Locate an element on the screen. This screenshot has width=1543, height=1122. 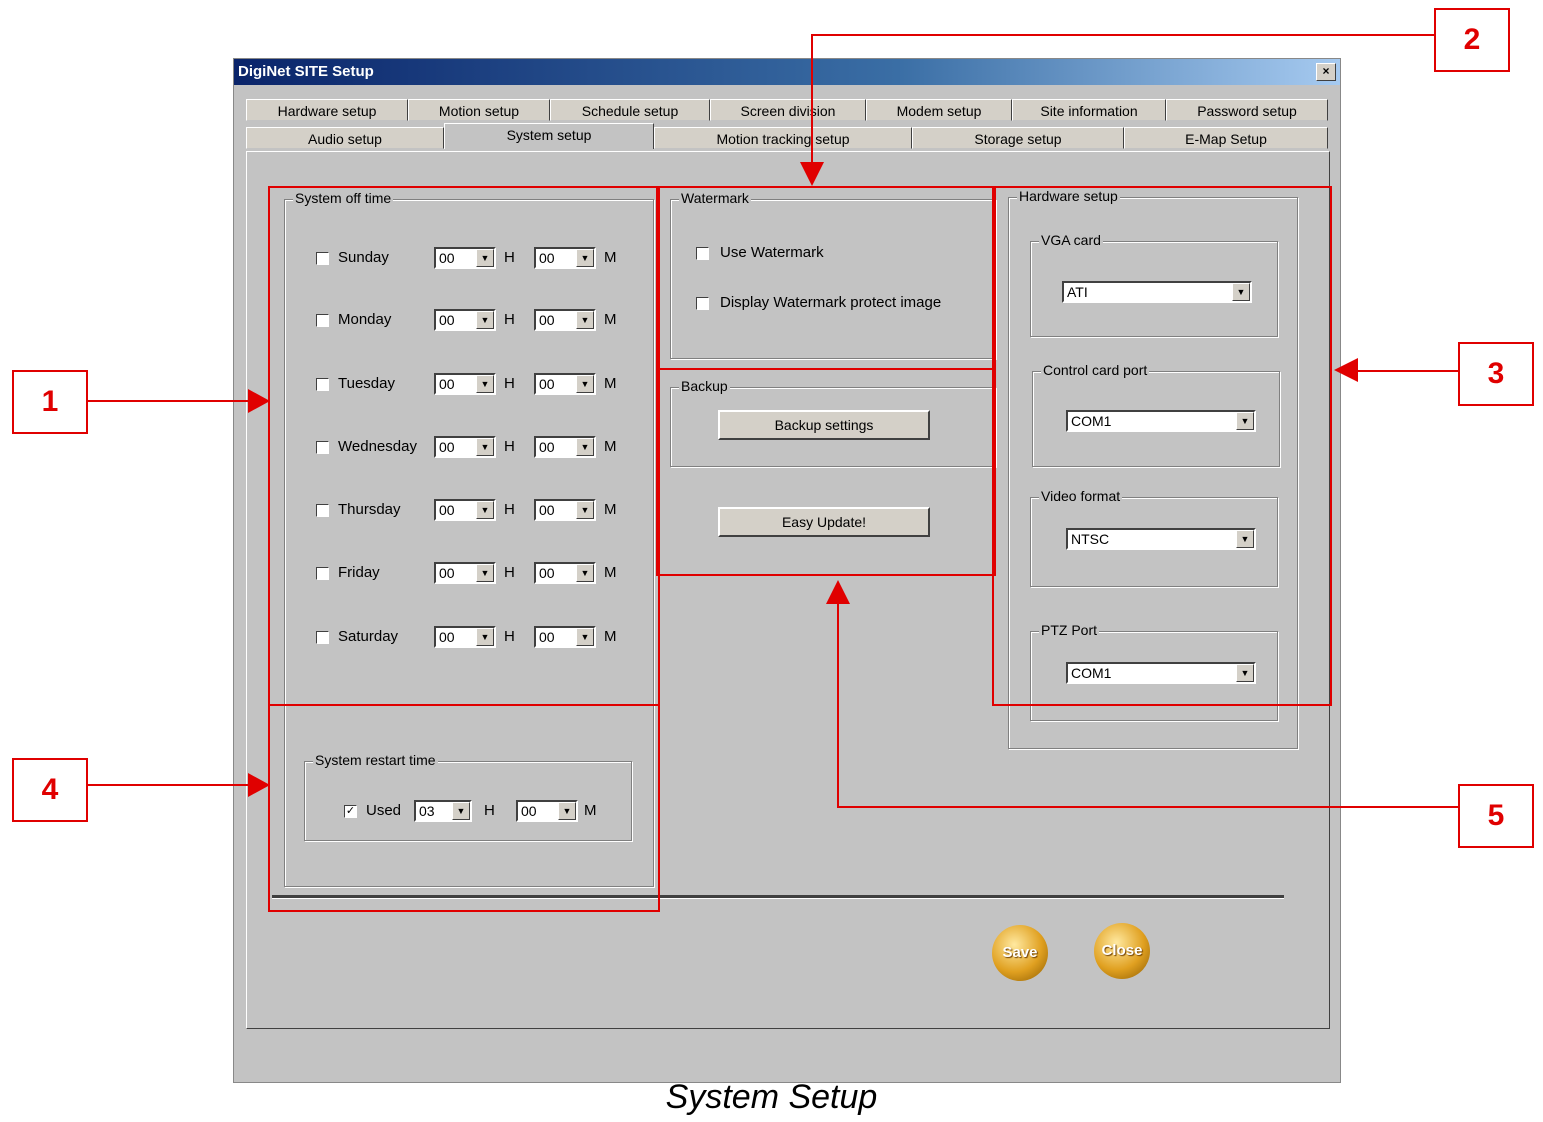
tab-emap-setup: E-Map Setup is located at coordinates (1226, 138).